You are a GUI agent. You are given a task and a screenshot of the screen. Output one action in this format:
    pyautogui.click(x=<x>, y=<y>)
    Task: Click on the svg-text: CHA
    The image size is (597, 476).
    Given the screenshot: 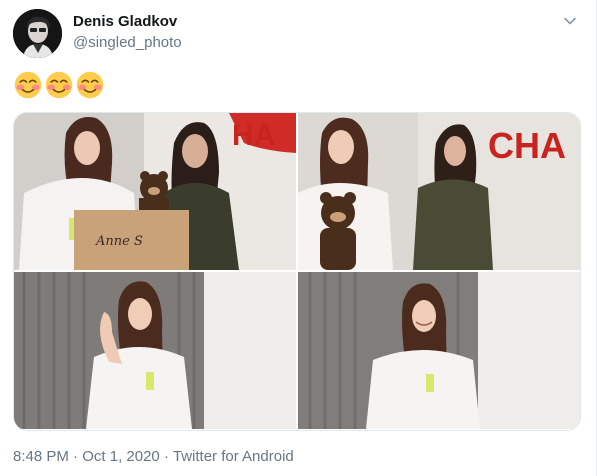 What is the action you would take?
    pyautogui.click(x=527, y=145)
    